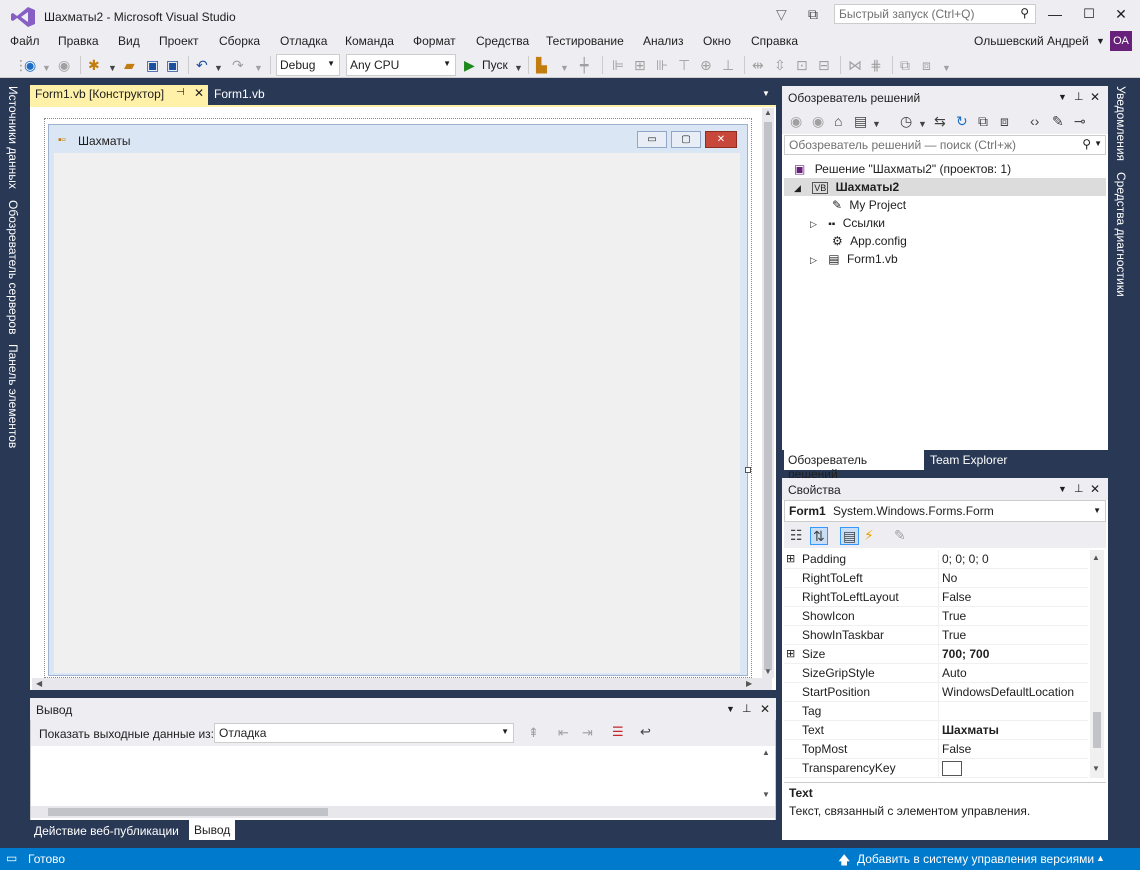 This screenshot has height=870, width=1140. I want to click on color-swatch, so click(952, 768).